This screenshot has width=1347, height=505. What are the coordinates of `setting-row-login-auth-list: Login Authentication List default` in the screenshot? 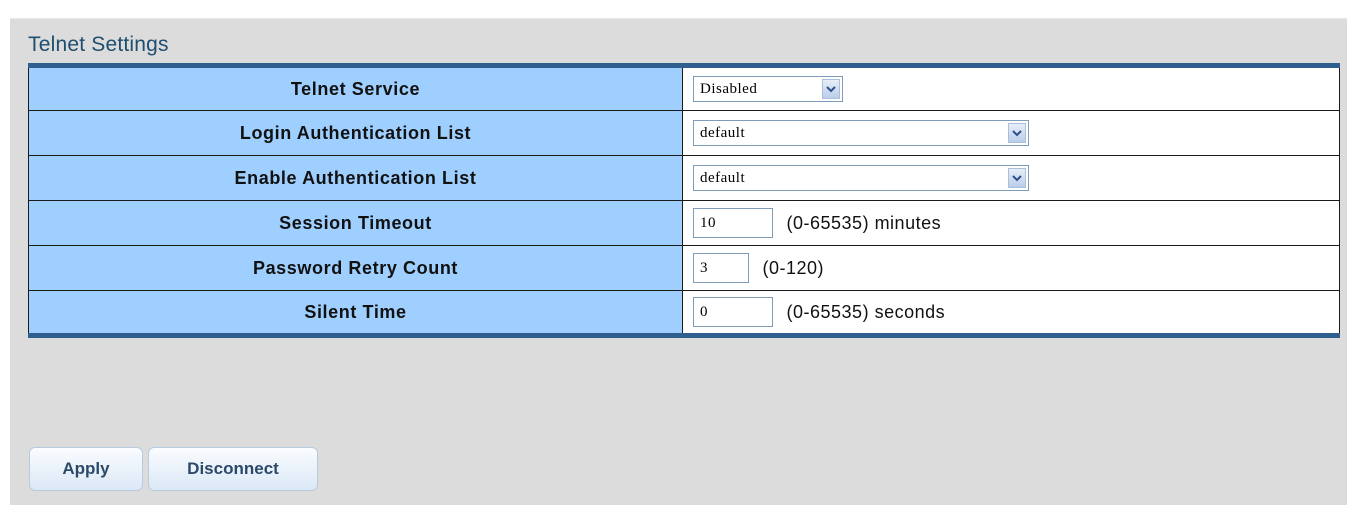 It's located at (684, 133).